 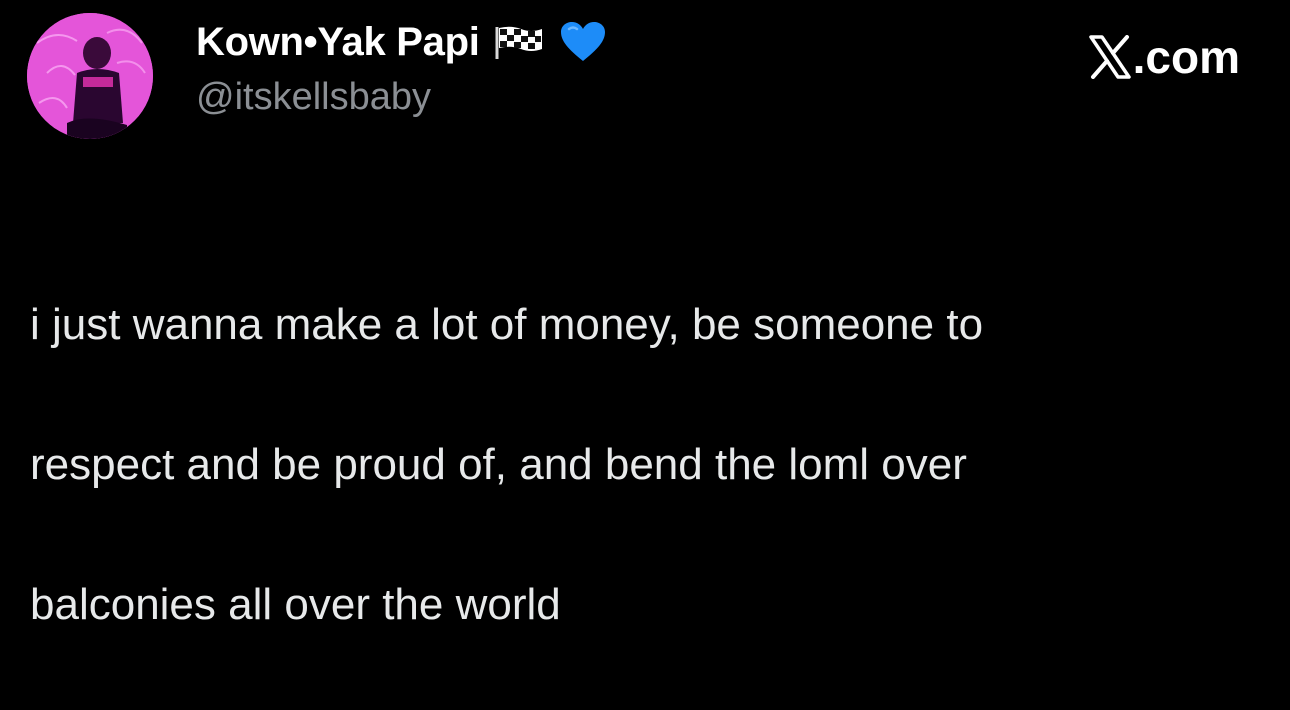 I want to click on blue-heart-icon, so click(x=583, y=42).